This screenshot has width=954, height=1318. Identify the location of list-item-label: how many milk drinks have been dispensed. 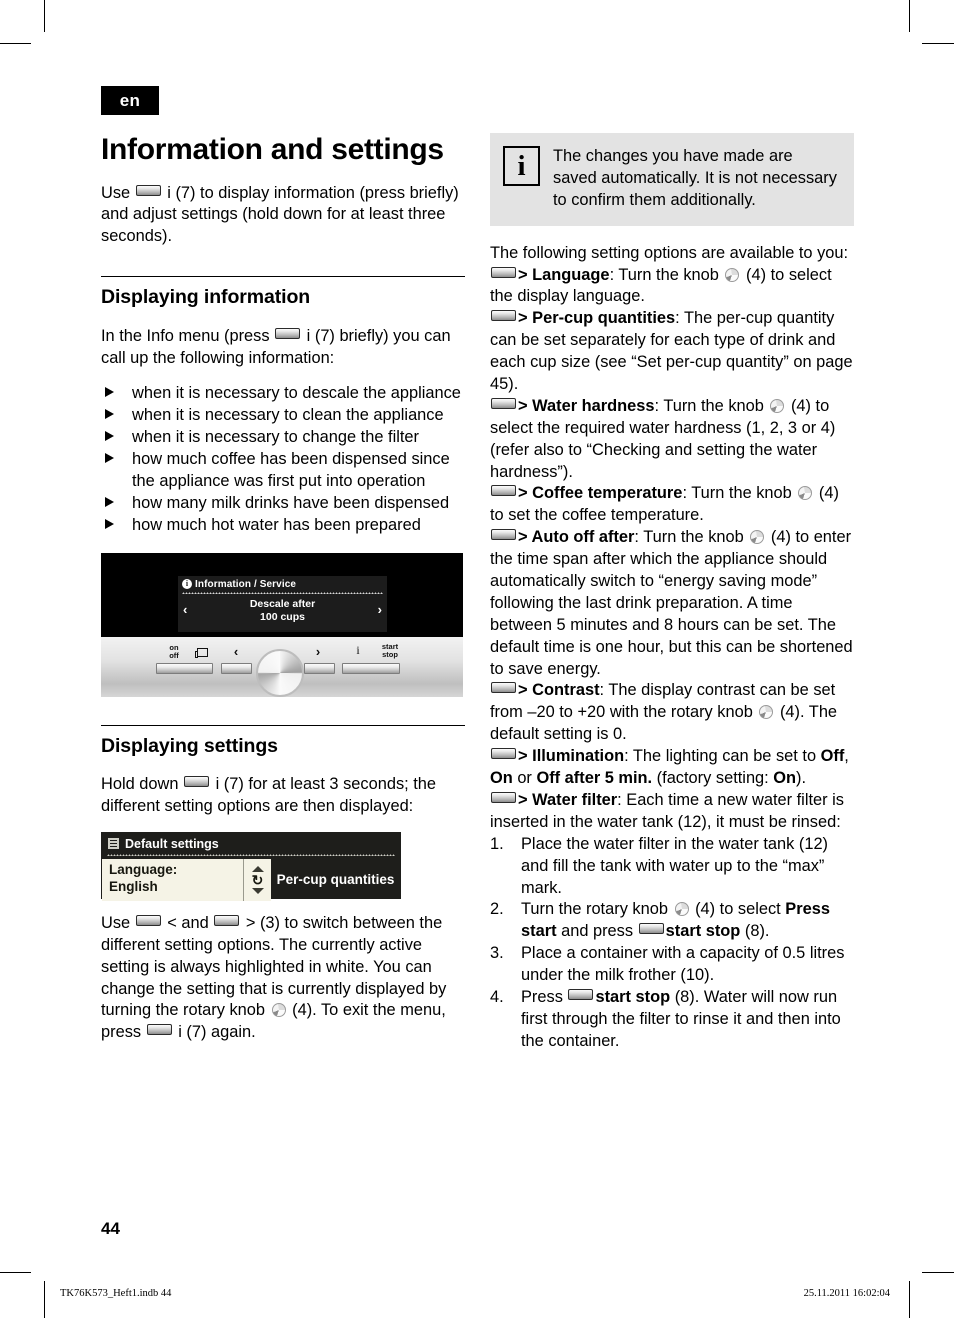
(291, 502).